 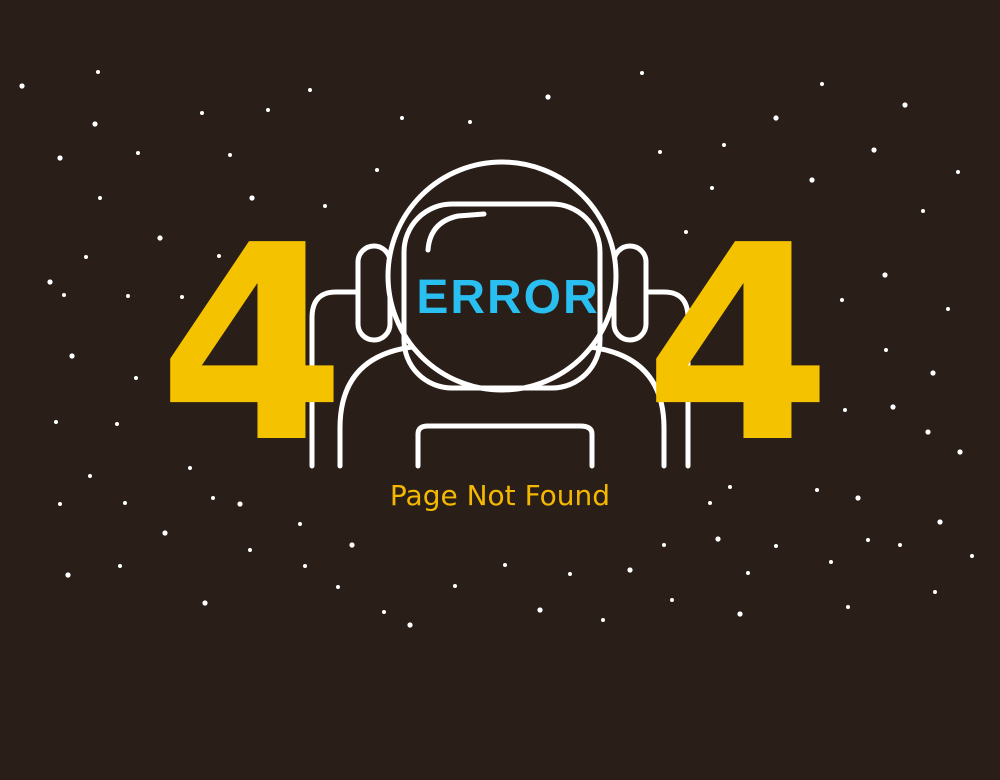 I want to click on astronaut-chest-panel, so click(x=505, y=446).